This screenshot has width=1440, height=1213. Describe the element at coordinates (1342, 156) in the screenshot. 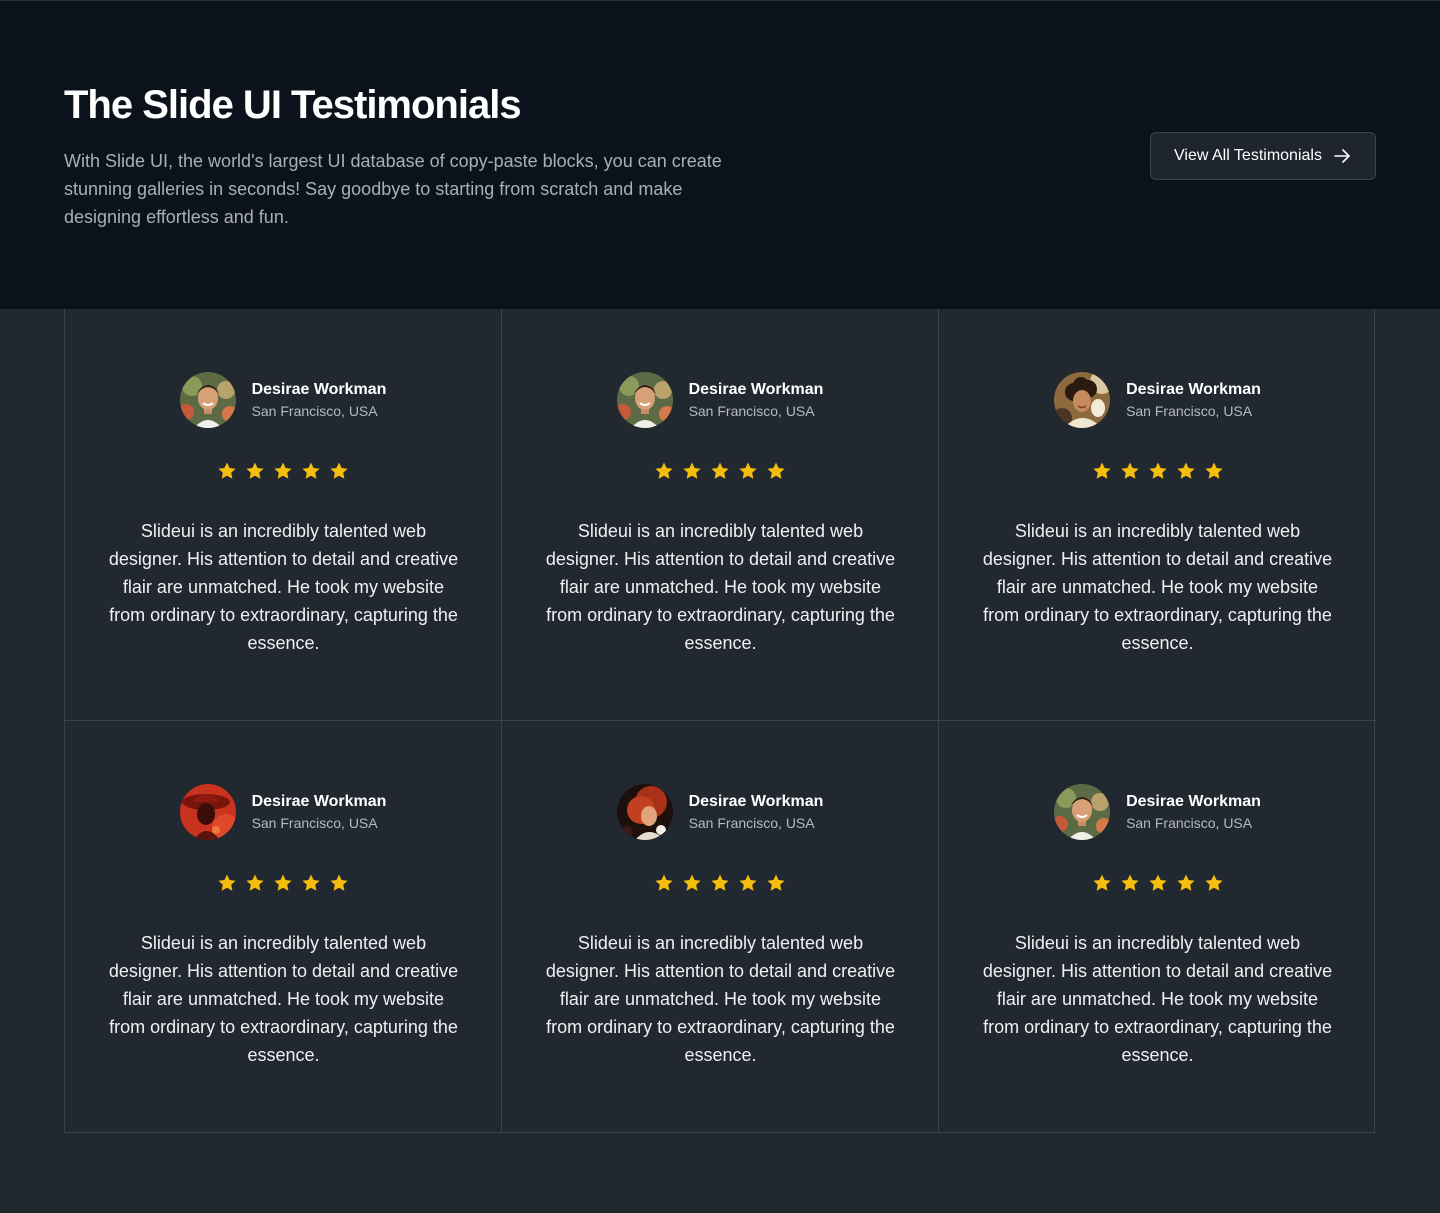

I see `arrow-right-icon` at that location.